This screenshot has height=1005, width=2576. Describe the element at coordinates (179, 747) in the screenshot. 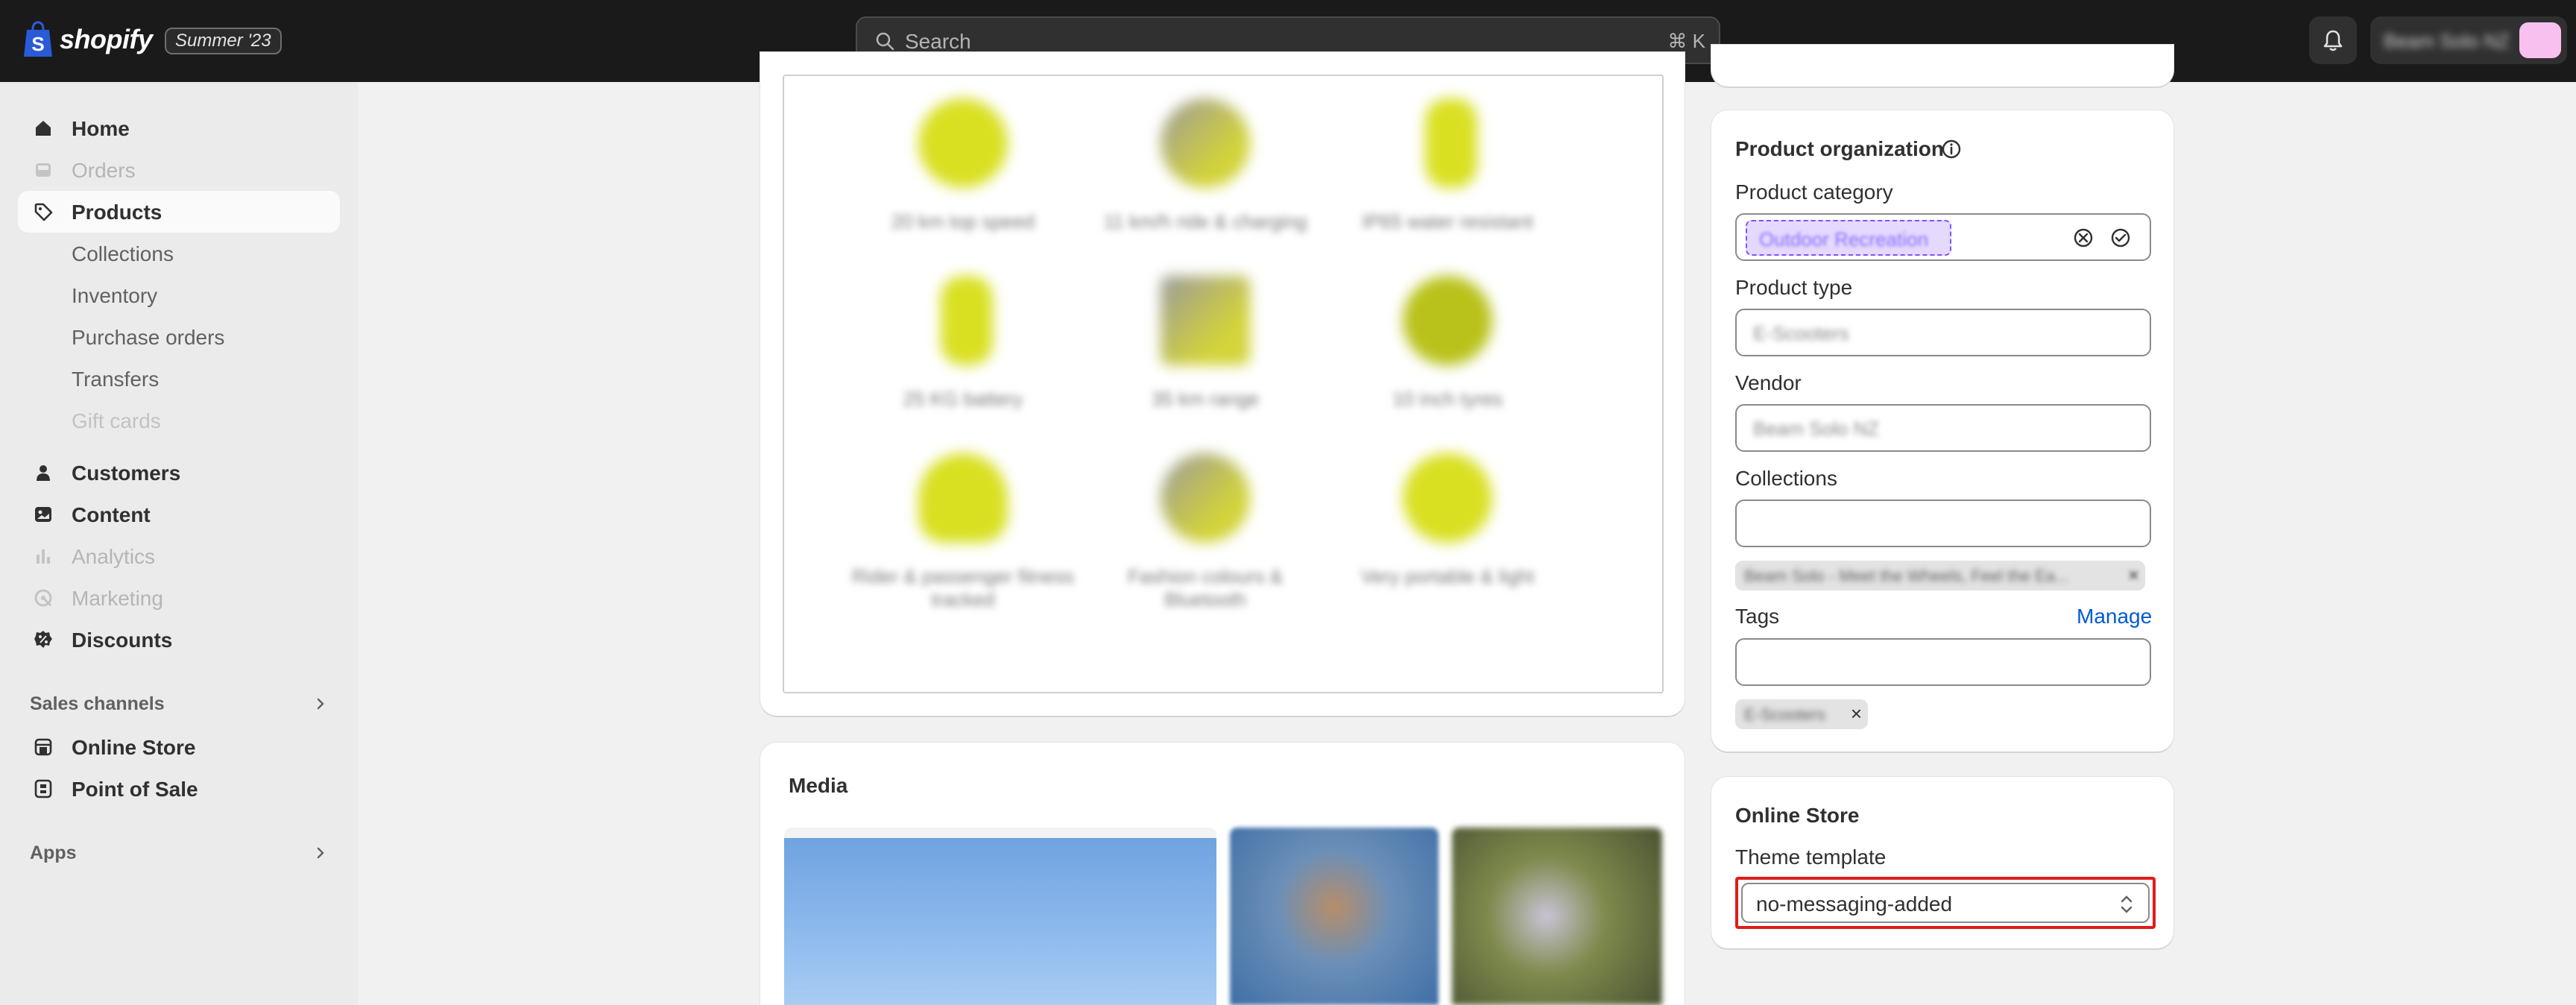

I see `sidebar-item-online-store: Online Store` at that location.